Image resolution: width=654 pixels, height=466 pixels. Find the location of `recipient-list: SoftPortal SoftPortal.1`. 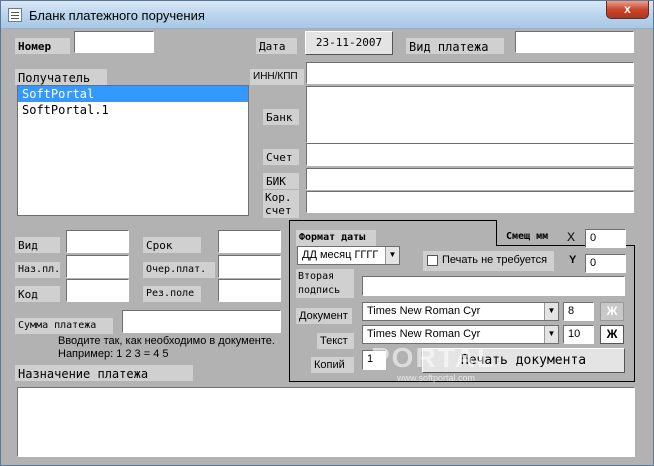

recipient-list: SoftPortal SoftPortal.1 is located at coordinates (133, 150).